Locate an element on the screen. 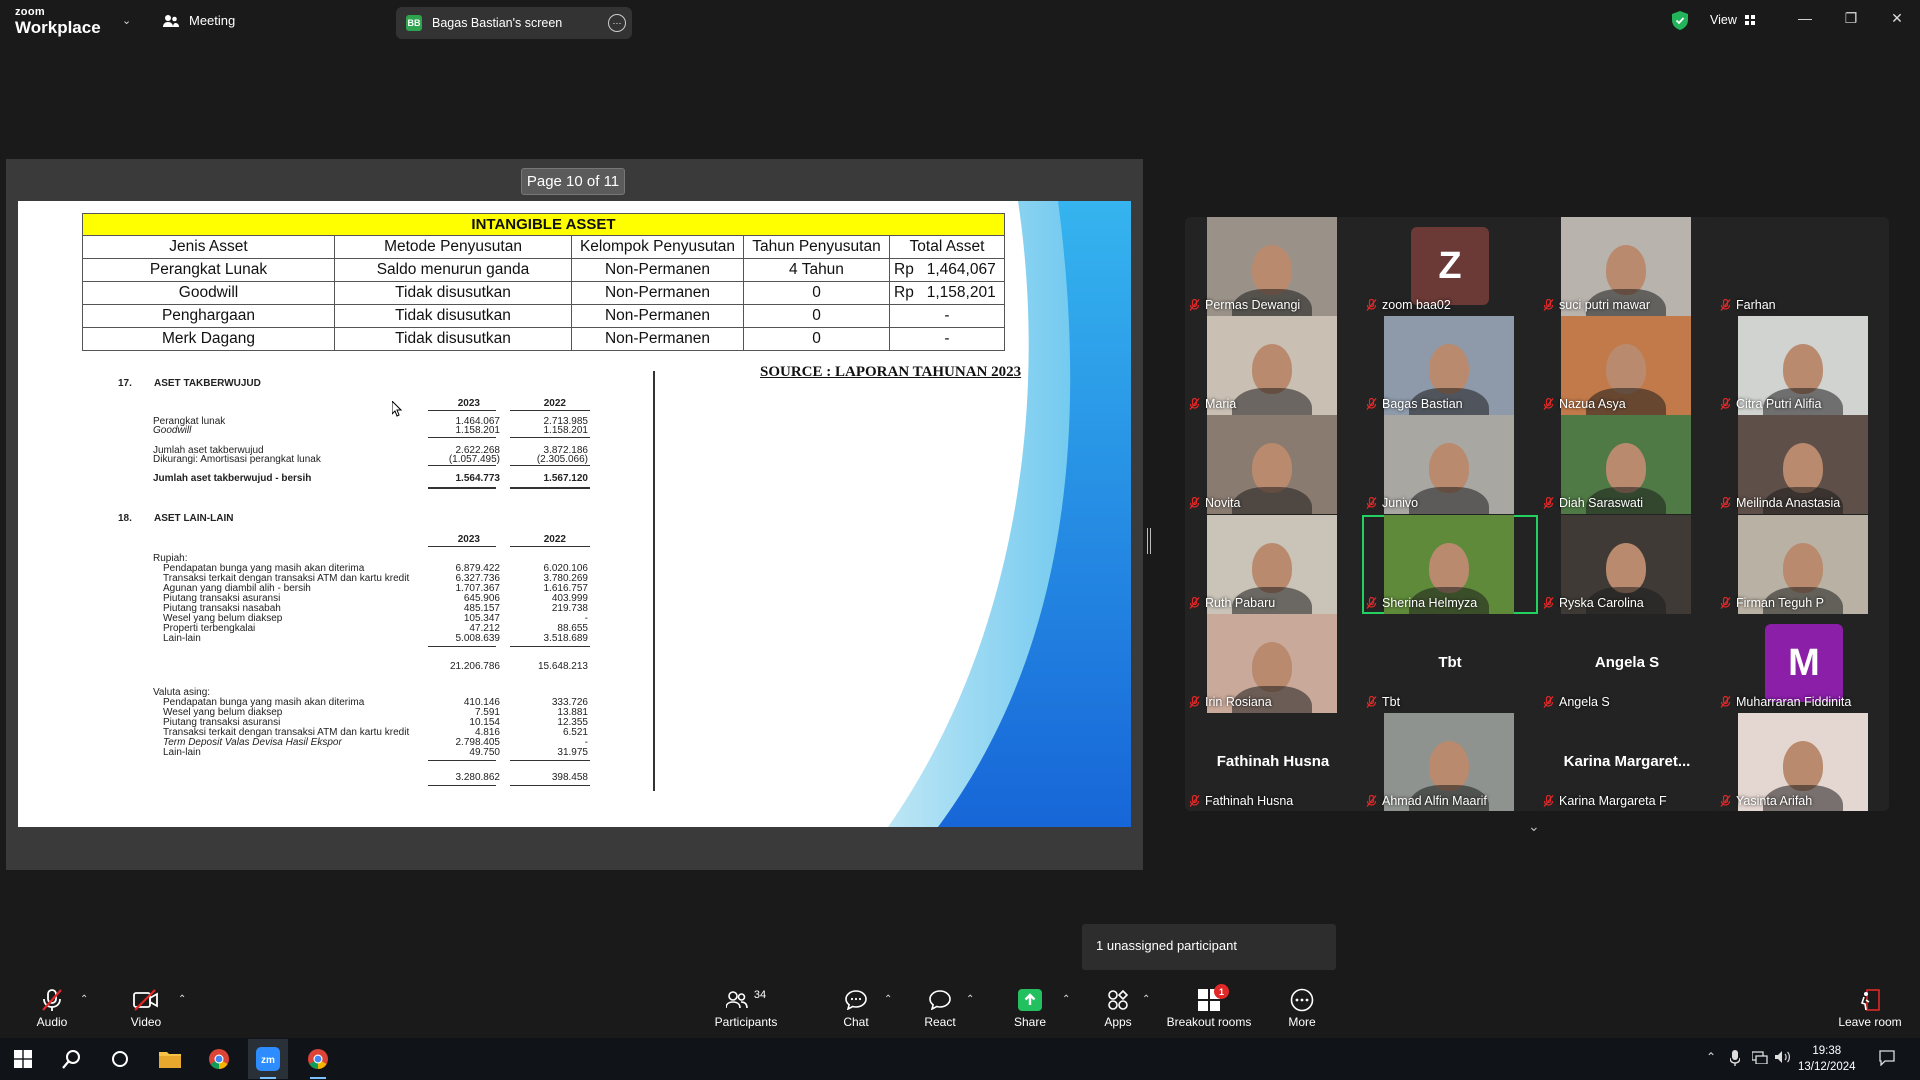 This screenshot has width=1920, height=1080. participant-tile: Permas Dewangi is located at coordinates (1273, 266).